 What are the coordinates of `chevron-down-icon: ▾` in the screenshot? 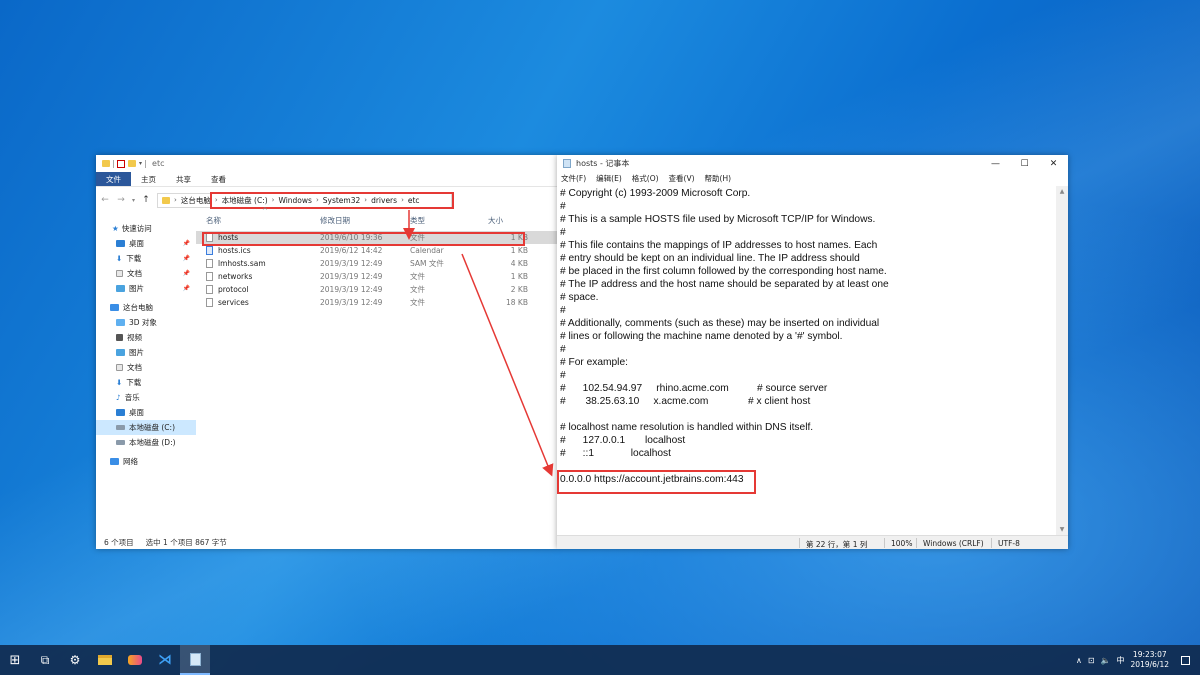 It's located at (140, 163).